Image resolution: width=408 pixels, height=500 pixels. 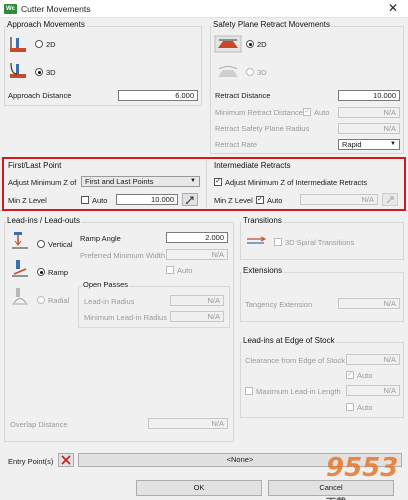 What do you see at coordinates (31, 461) in the screenshot?
I see `entry-points-label: Entry Point(s)` at bounding box center [31, 461].